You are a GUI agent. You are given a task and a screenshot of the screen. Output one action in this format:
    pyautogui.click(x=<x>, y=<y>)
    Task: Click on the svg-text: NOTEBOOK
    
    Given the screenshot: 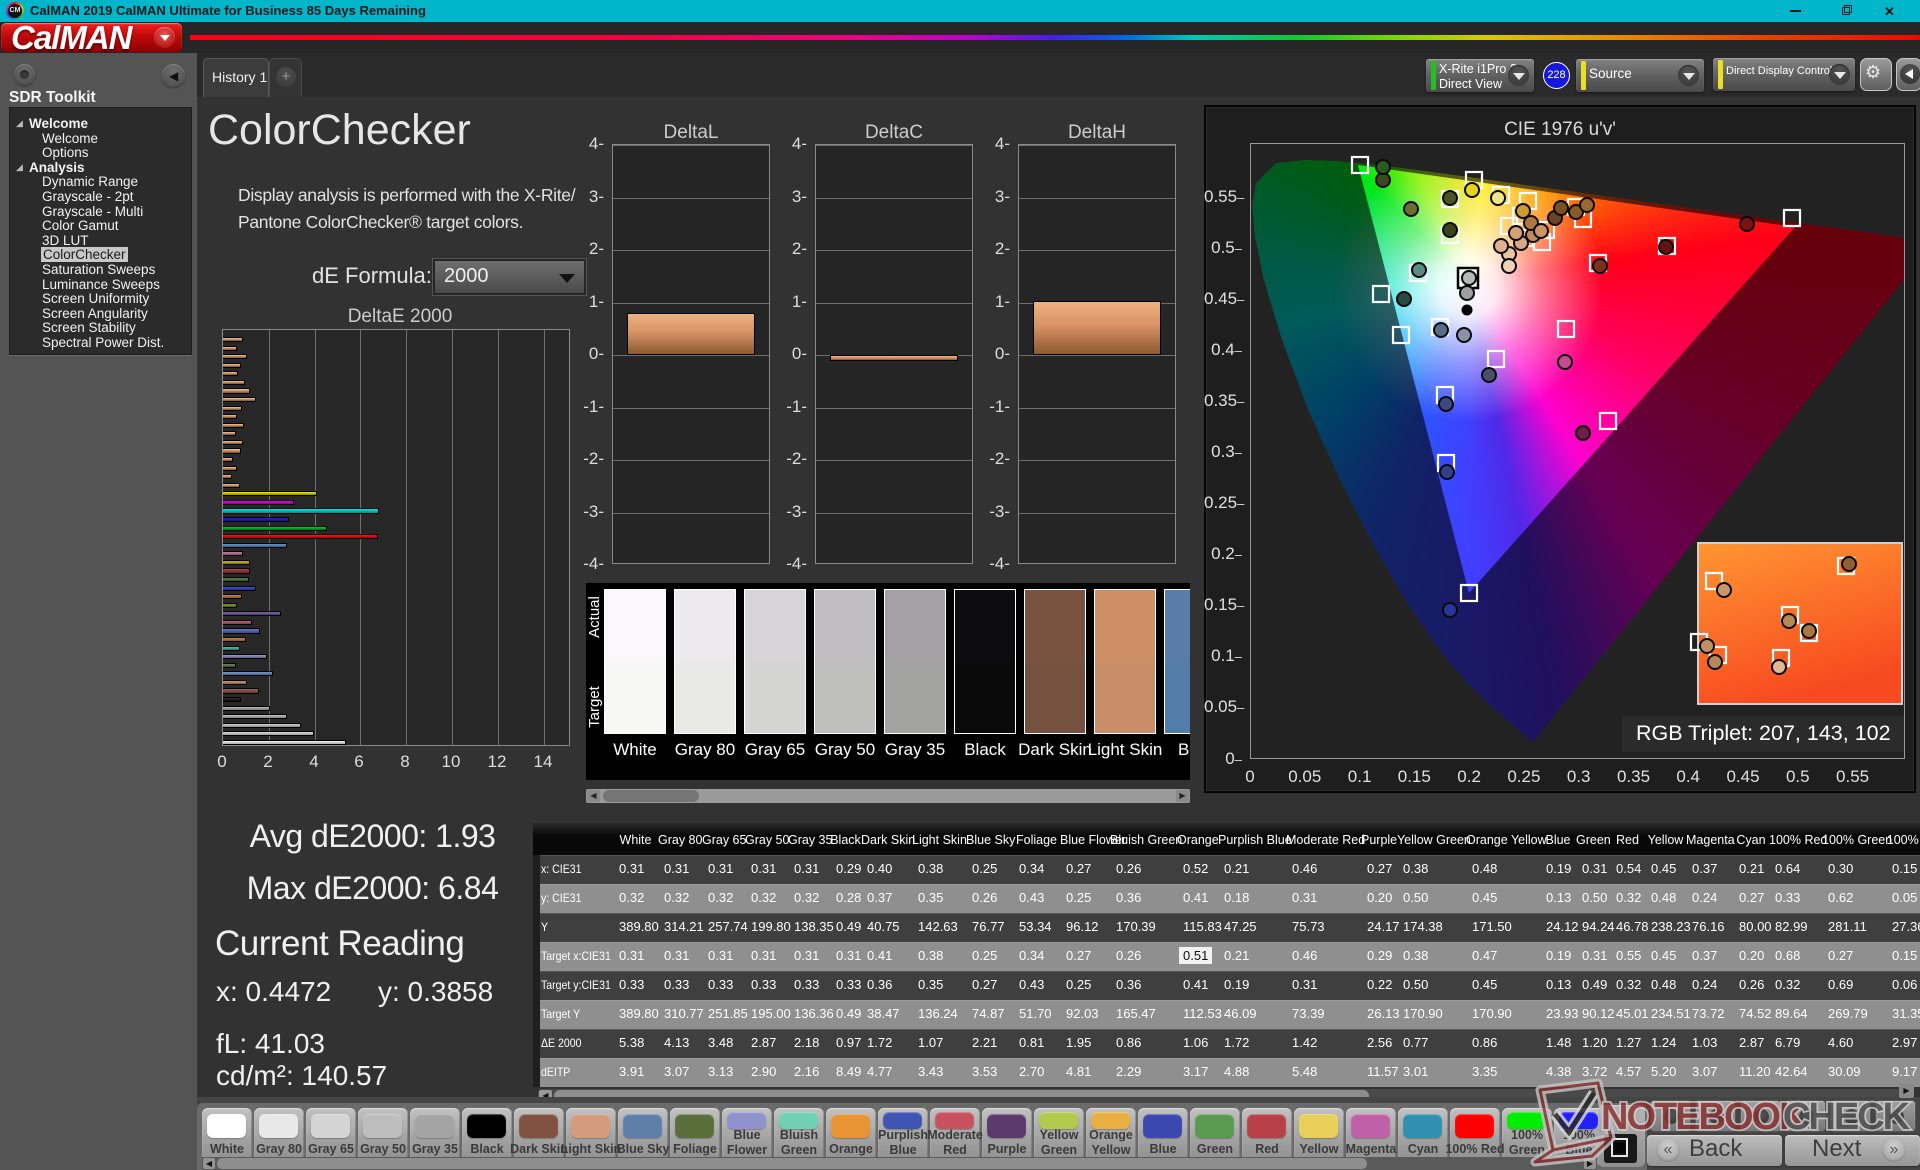 What is the action you would take?
    pyautogui.click(x=1704, y=1117)
    